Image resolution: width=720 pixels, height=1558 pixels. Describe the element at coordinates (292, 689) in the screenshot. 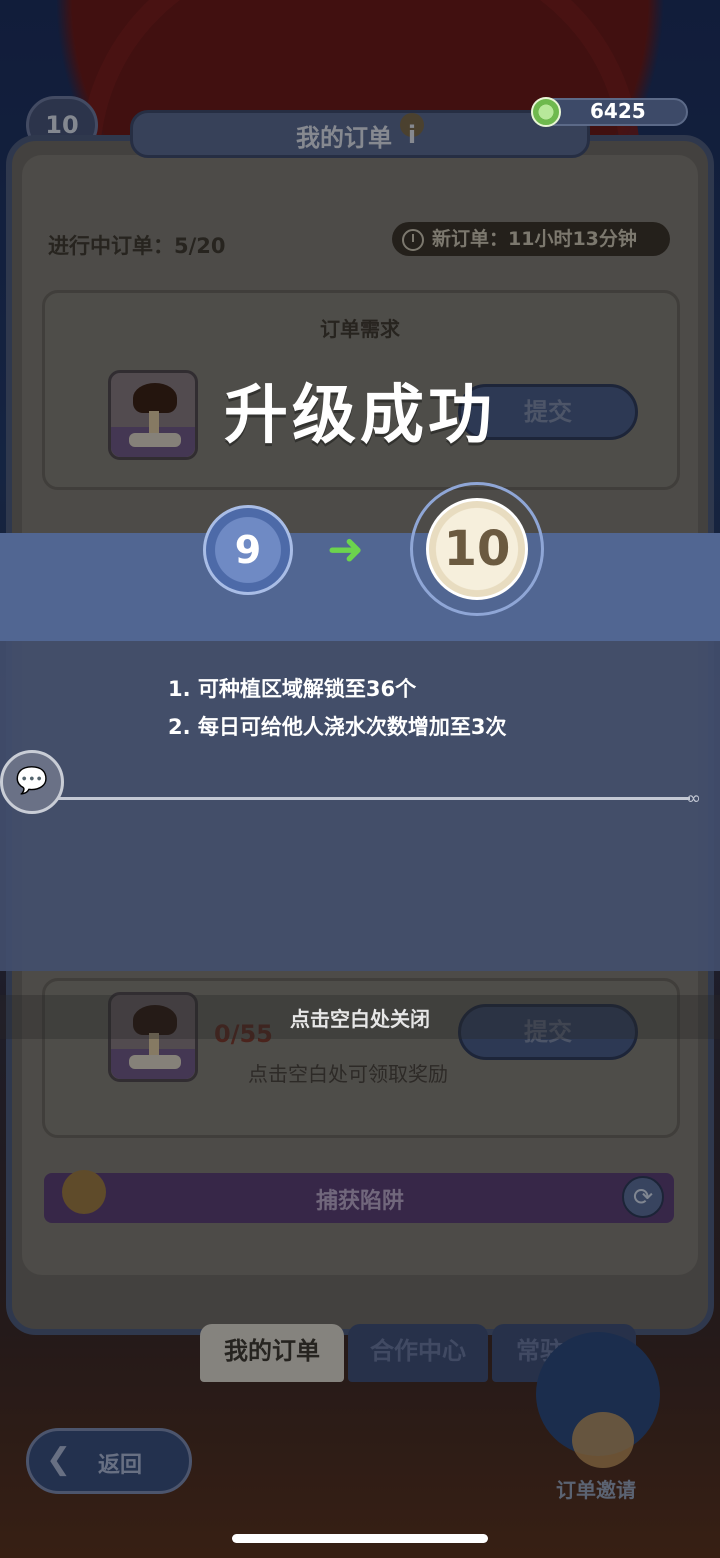

I see `perk-item: 1. 可种植区域解锁至36个` at that location.